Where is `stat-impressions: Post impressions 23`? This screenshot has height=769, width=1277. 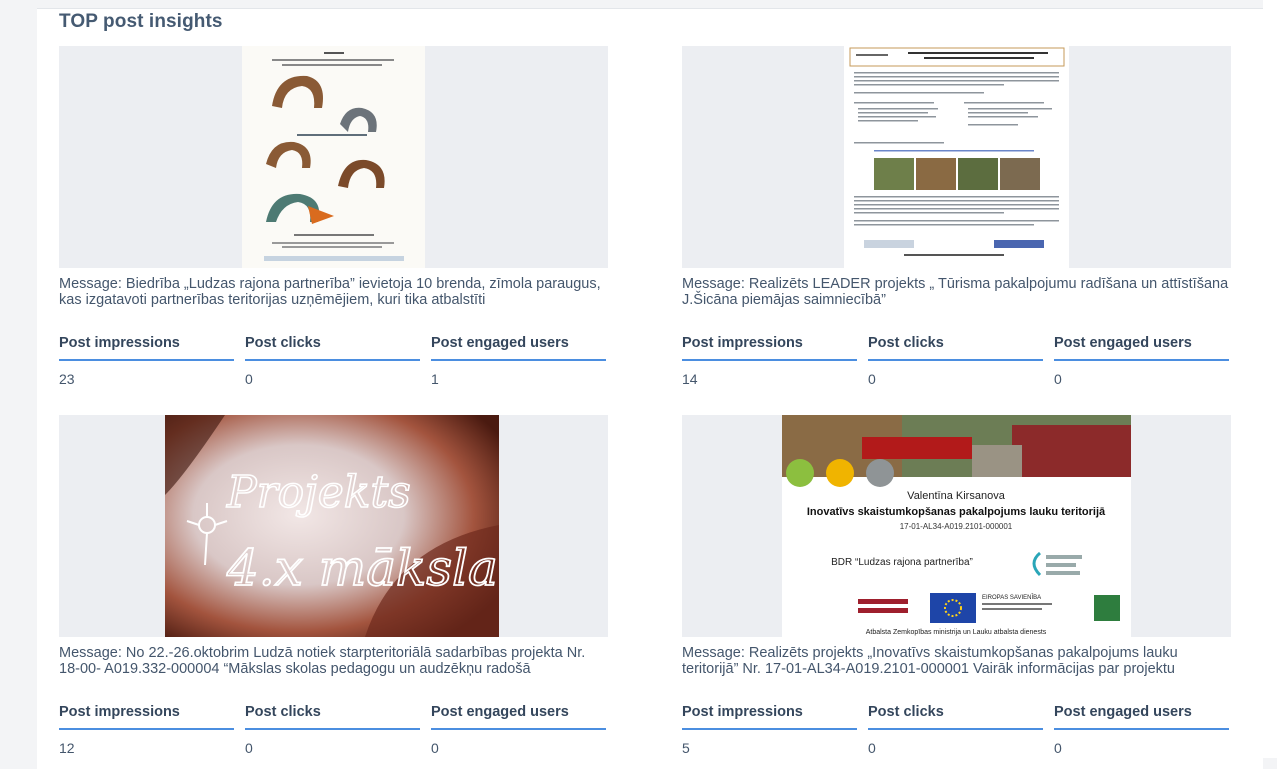 stat-impressions: Post impressions 23 is located at coordinates (146, 361).